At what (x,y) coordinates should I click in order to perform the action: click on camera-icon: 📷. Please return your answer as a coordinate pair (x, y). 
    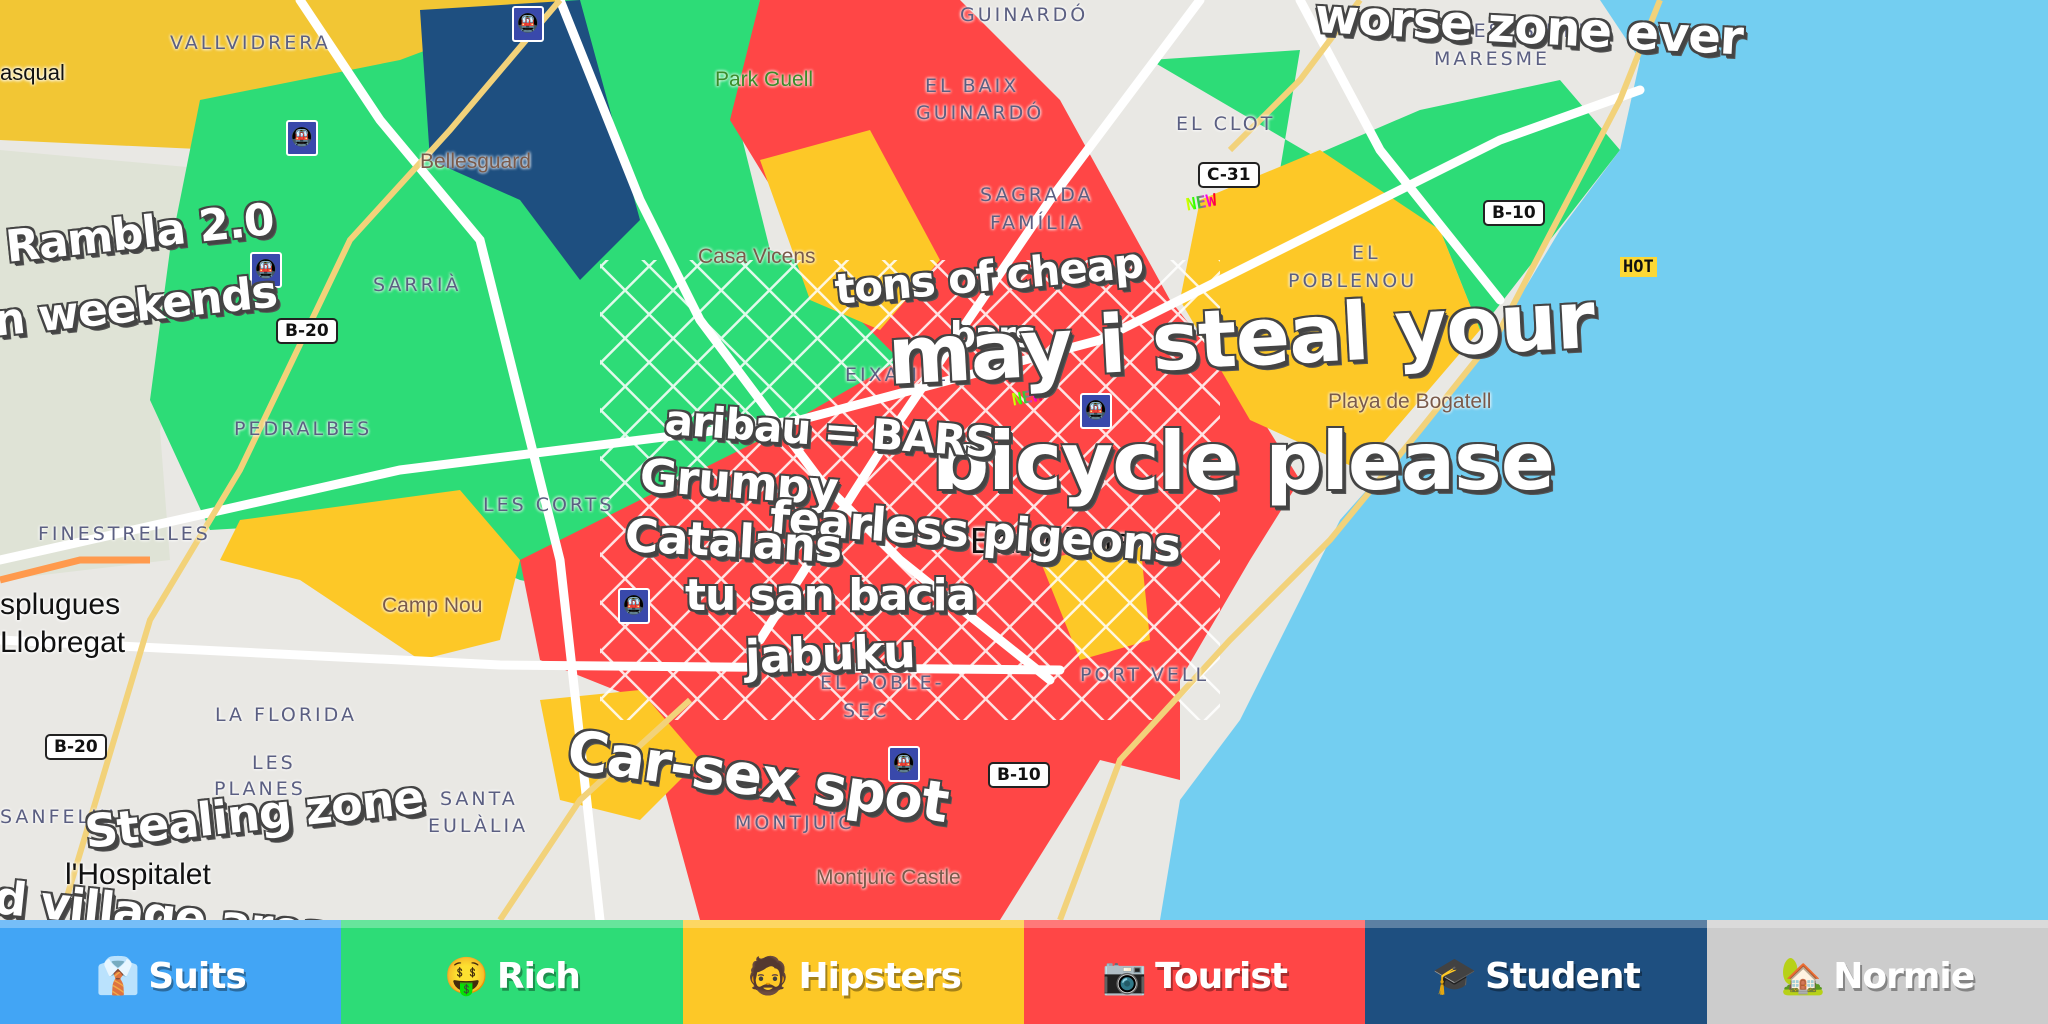
    Looking at the image, I should click on (1125, 976).